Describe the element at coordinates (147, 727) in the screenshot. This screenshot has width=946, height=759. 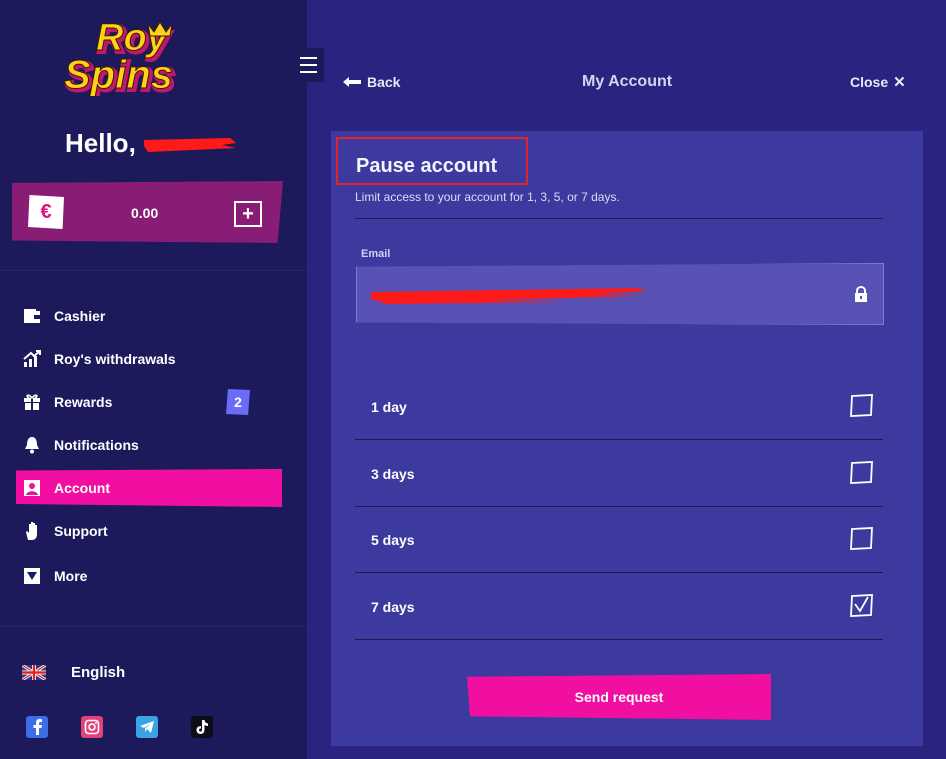
I see `telegram-icon` at that location.